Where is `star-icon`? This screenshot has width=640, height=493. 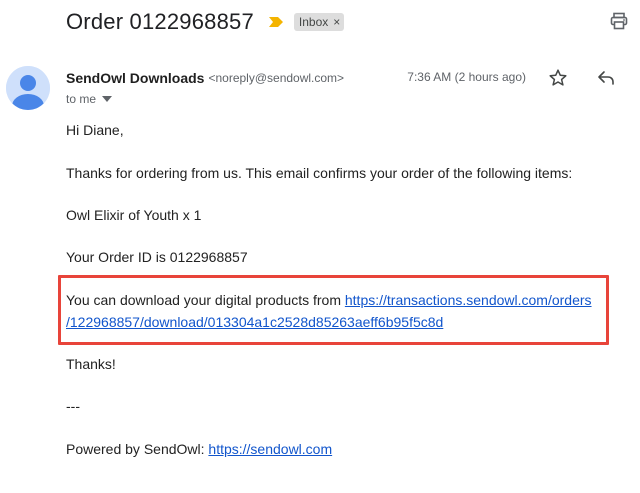 star-icon is located at coordinates (558, 78).